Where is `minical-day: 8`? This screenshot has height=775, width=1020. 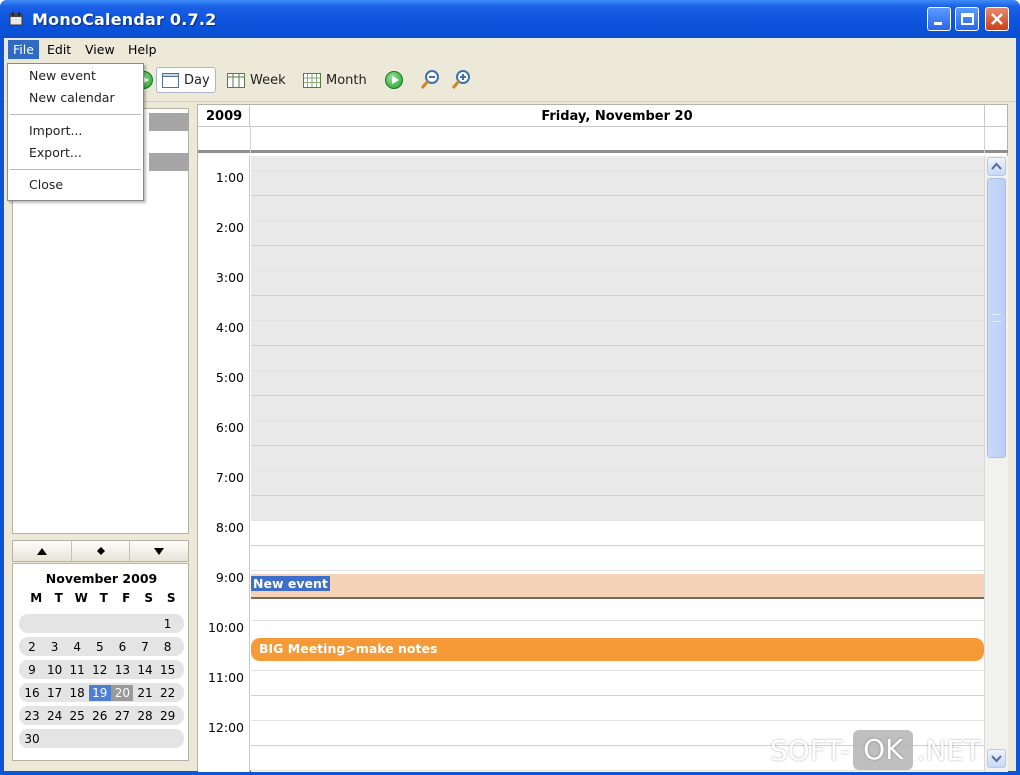
minical-day: 8 is located at coordinates (168, 647).